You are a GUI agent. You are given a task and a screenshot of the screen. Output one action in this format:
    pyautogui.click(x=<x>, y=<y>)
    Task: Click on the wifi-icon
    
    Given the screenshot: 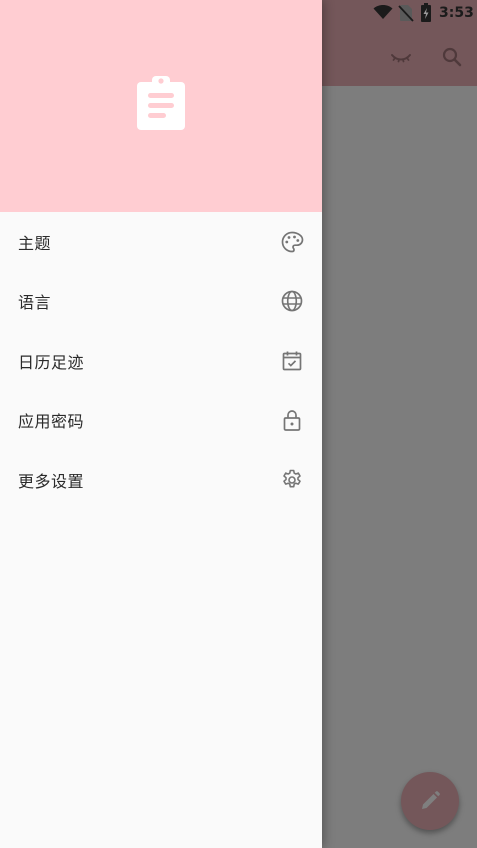 What is the action you would take?
    pyautogui.click(x=383, y=14)
    